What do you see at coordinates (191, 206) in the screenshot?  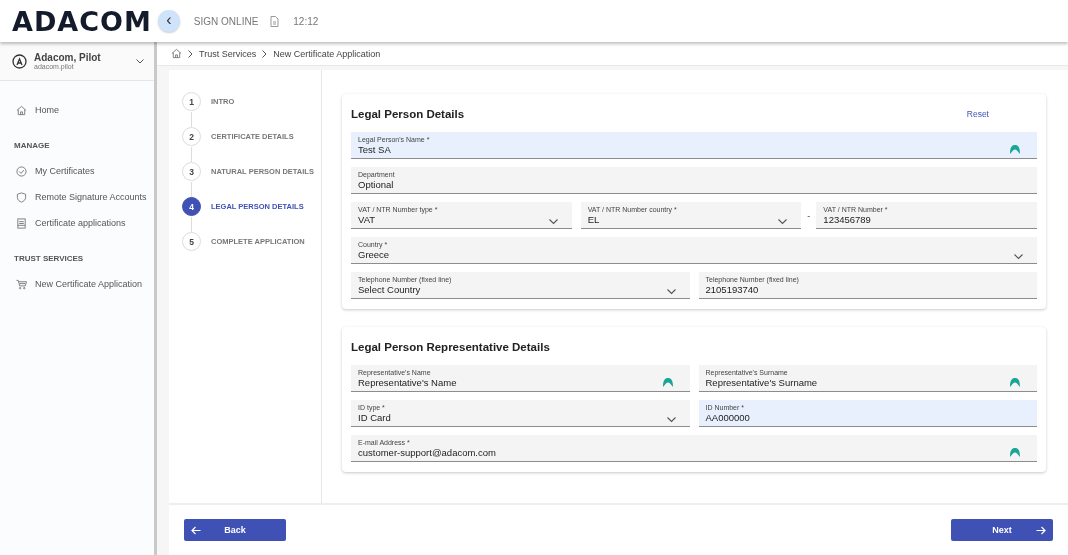 I see `step-number: 4` at bounding box center [191, 206].